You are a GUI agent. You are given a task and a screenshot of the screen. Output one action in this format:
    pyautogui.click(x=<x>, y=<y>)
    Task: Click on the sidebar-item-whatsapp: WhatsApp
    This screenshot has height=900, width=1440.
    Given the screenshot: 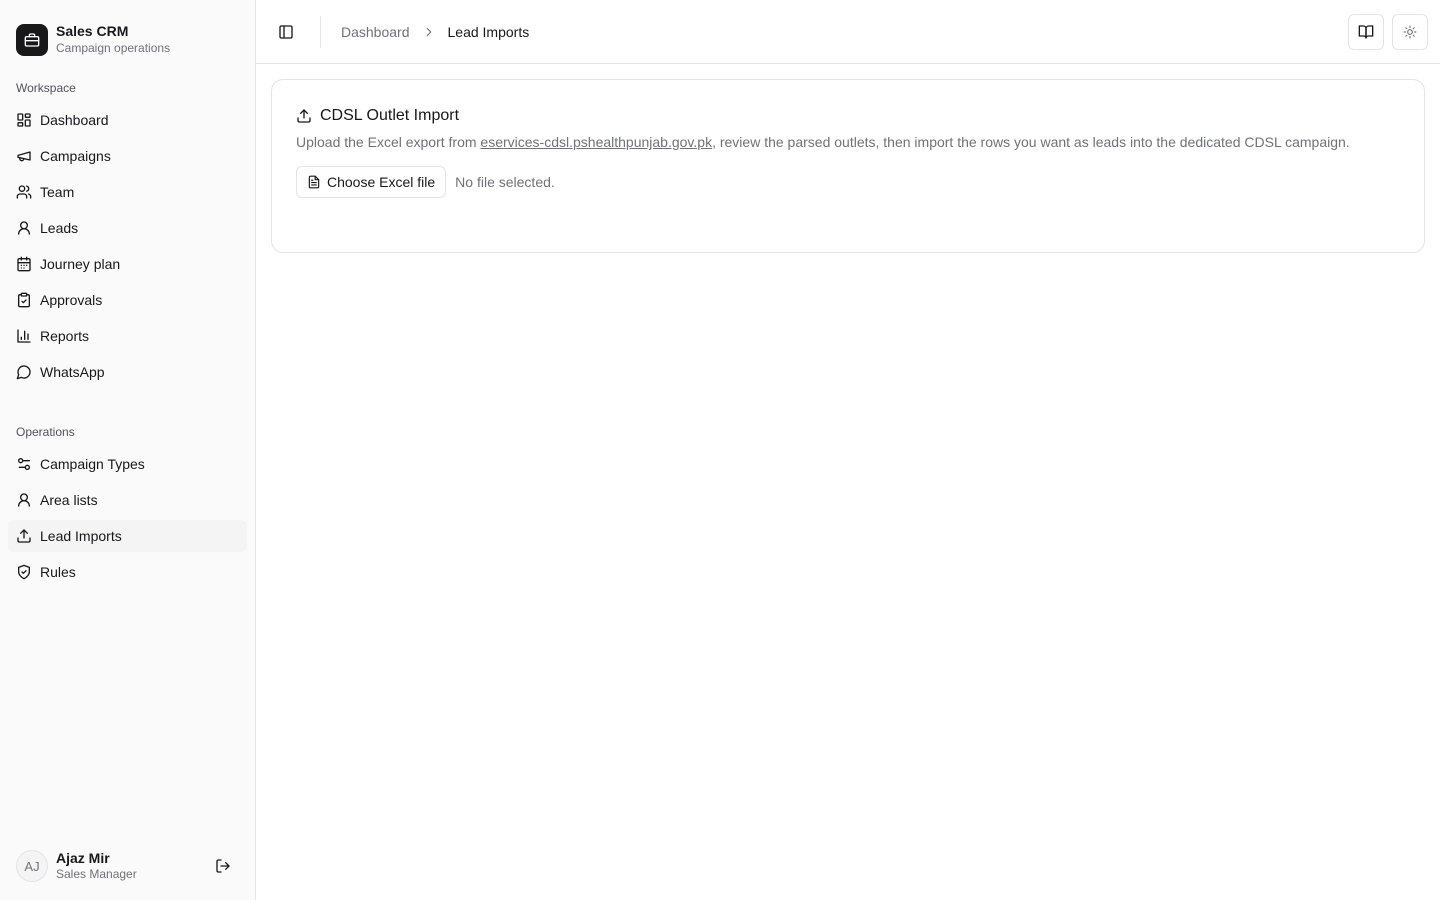 What is the action you would take?
    pyautogui.click(x=127, y=372)
    